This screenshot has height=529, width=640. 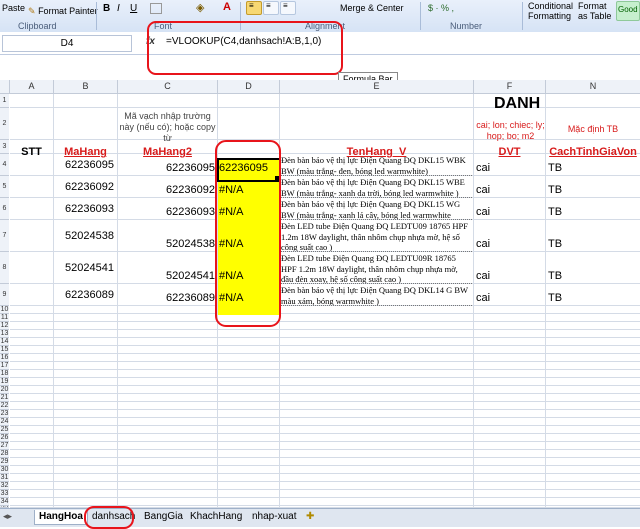 What do you see at coordinates (4, 101) in the screenshot?
I see `row-header: 1` at bounding box center [4, 101].